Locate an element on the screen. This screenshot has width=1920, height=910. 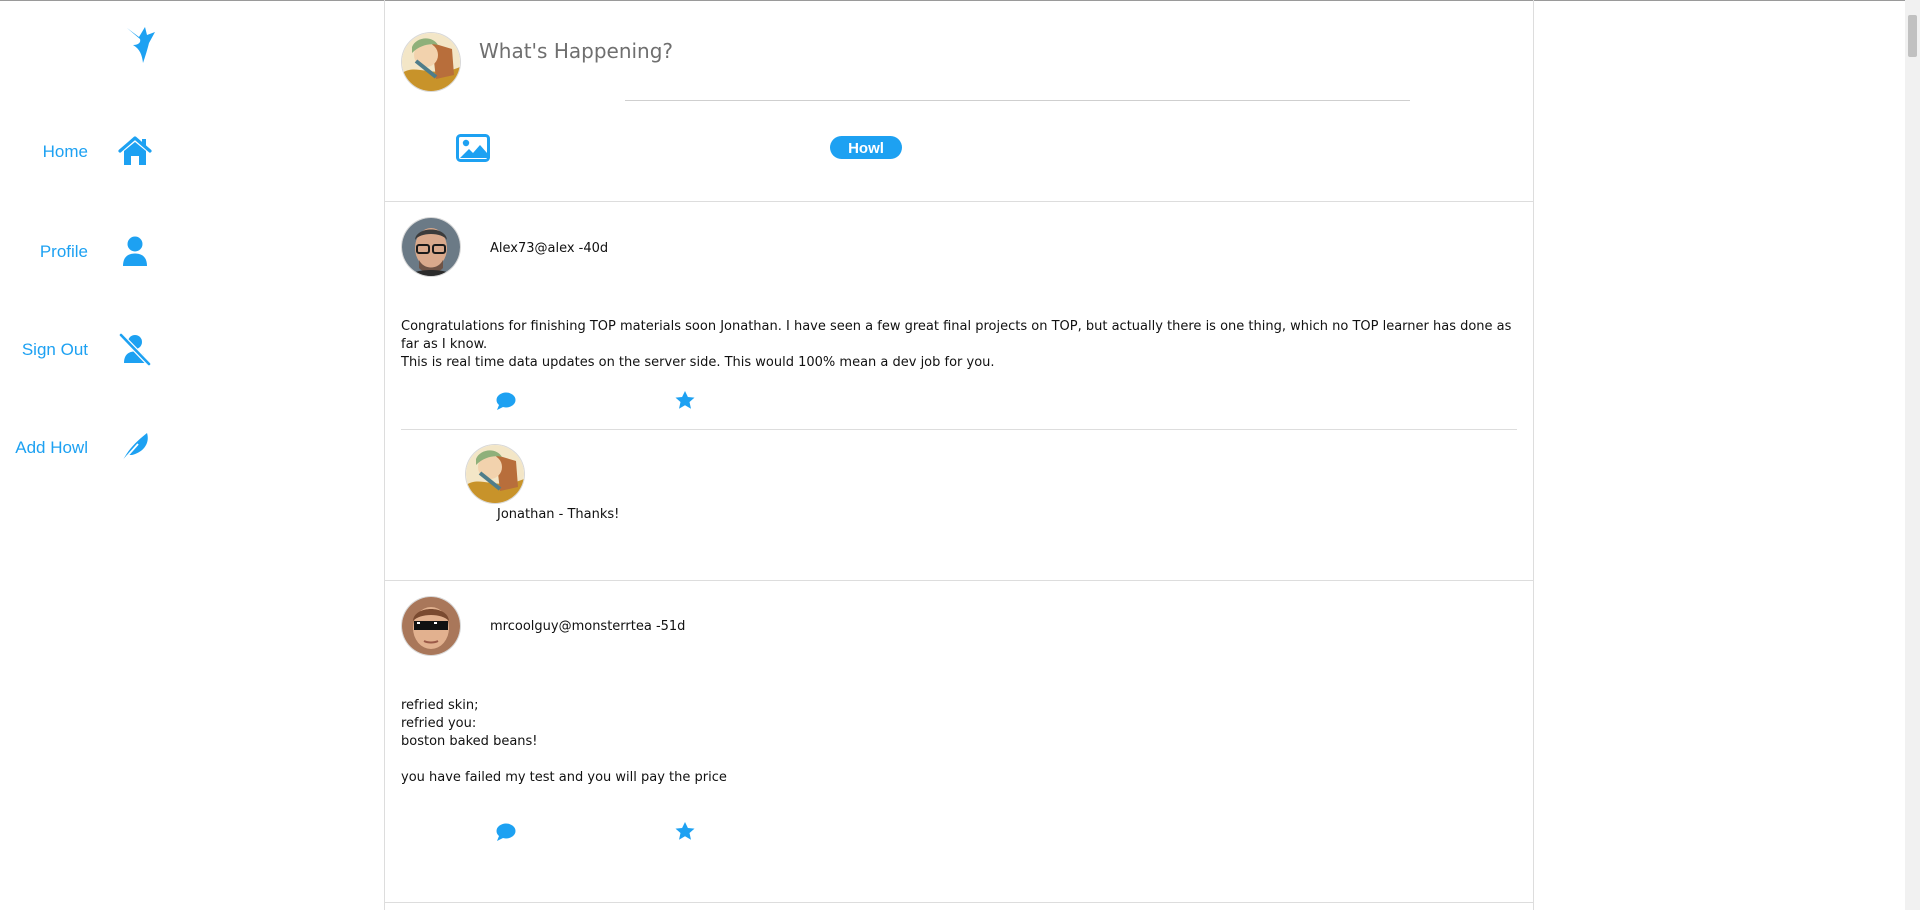
howl-input is located at coordinates (869, 51).